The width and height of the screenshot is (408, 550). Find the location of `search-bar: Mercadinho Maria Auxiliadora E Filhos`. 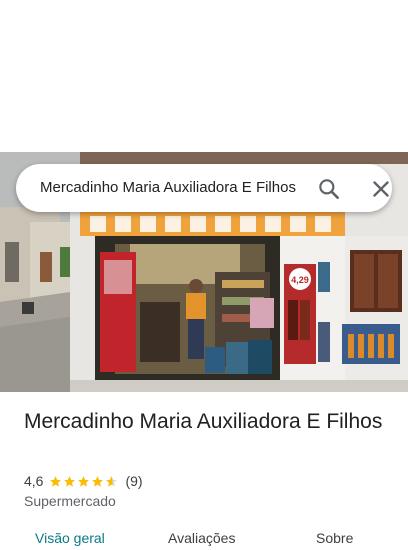

search-bar: Mercadinho Maria Auxiliadora E Filhos is located at coordinates (204, 188).